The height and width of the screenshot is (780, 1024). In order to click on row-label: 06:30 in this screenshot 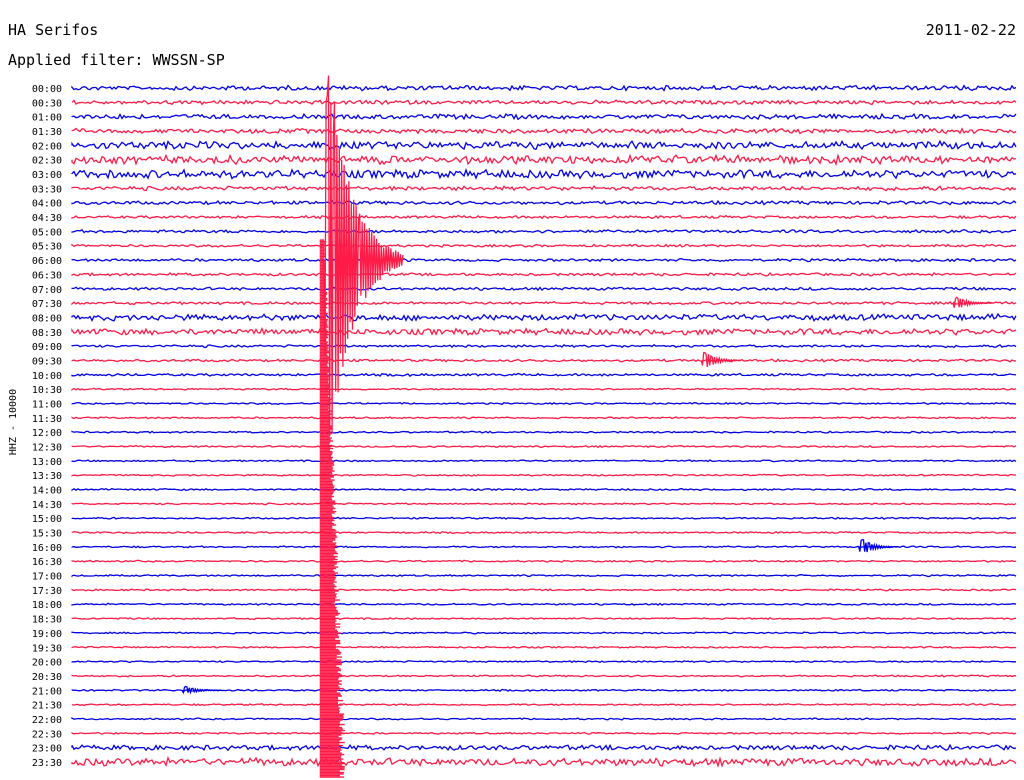, I will do `click(47, 275)`.